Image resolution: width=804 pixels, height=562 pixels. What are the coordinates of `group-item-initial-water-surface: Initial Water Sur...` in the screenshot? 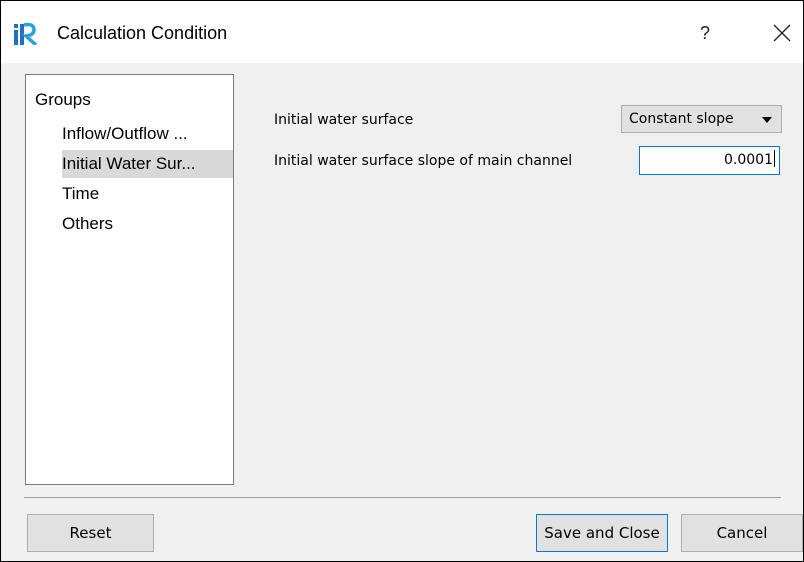 It's located at (147, 164).